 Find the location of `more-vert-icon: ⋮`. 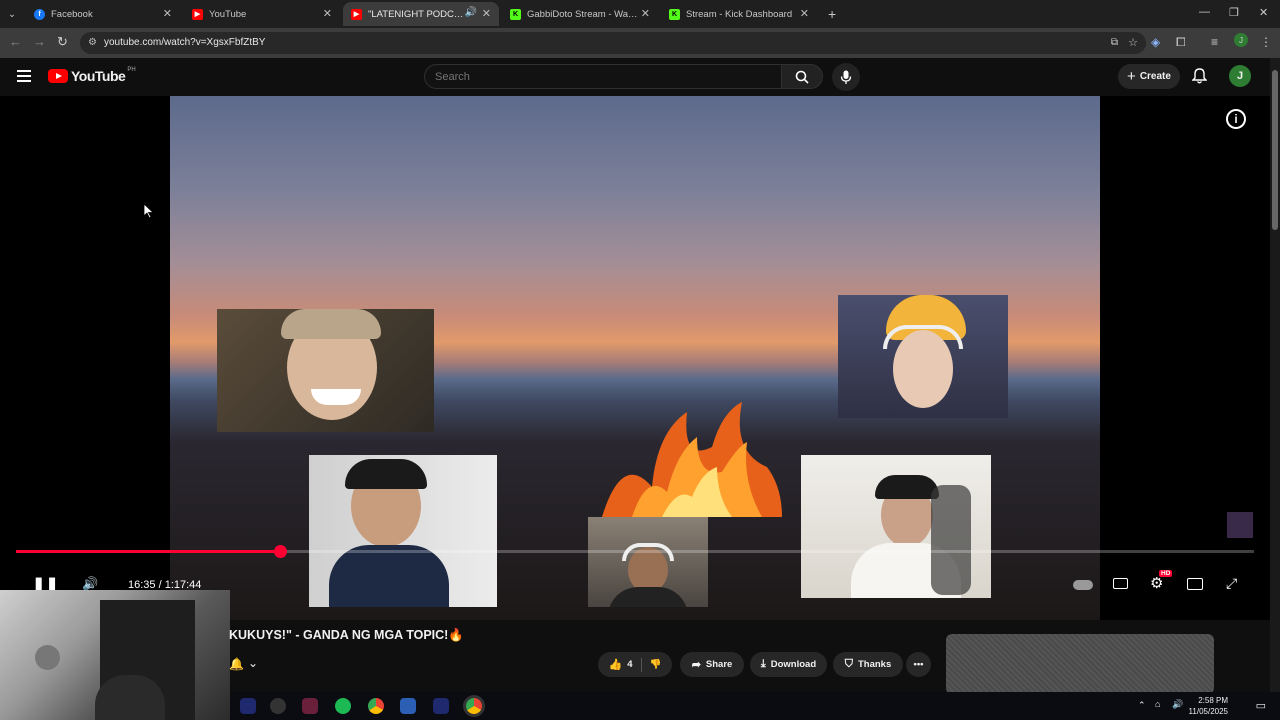

more-vert-icon: ⋮ is located at coordinates (1266, 42).